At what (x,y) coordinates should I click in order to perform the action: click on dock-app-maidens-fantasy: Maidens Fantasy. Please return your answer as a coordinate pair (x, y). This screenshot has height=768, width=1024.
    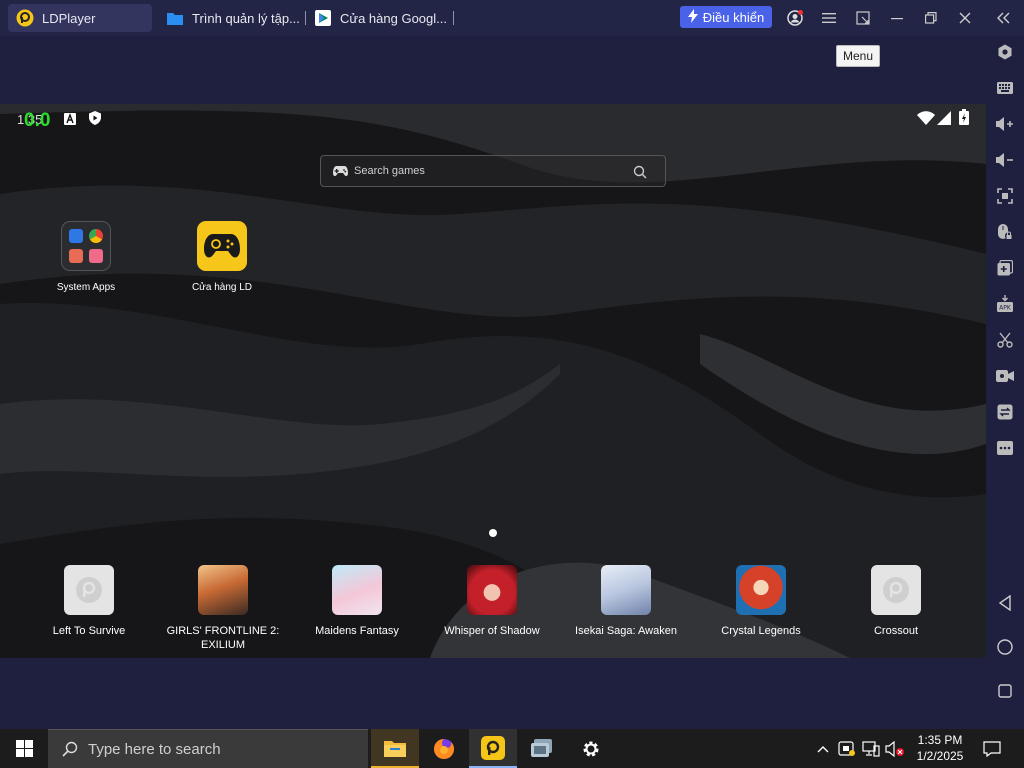
    Looking at the image, I should click on (357, 601).